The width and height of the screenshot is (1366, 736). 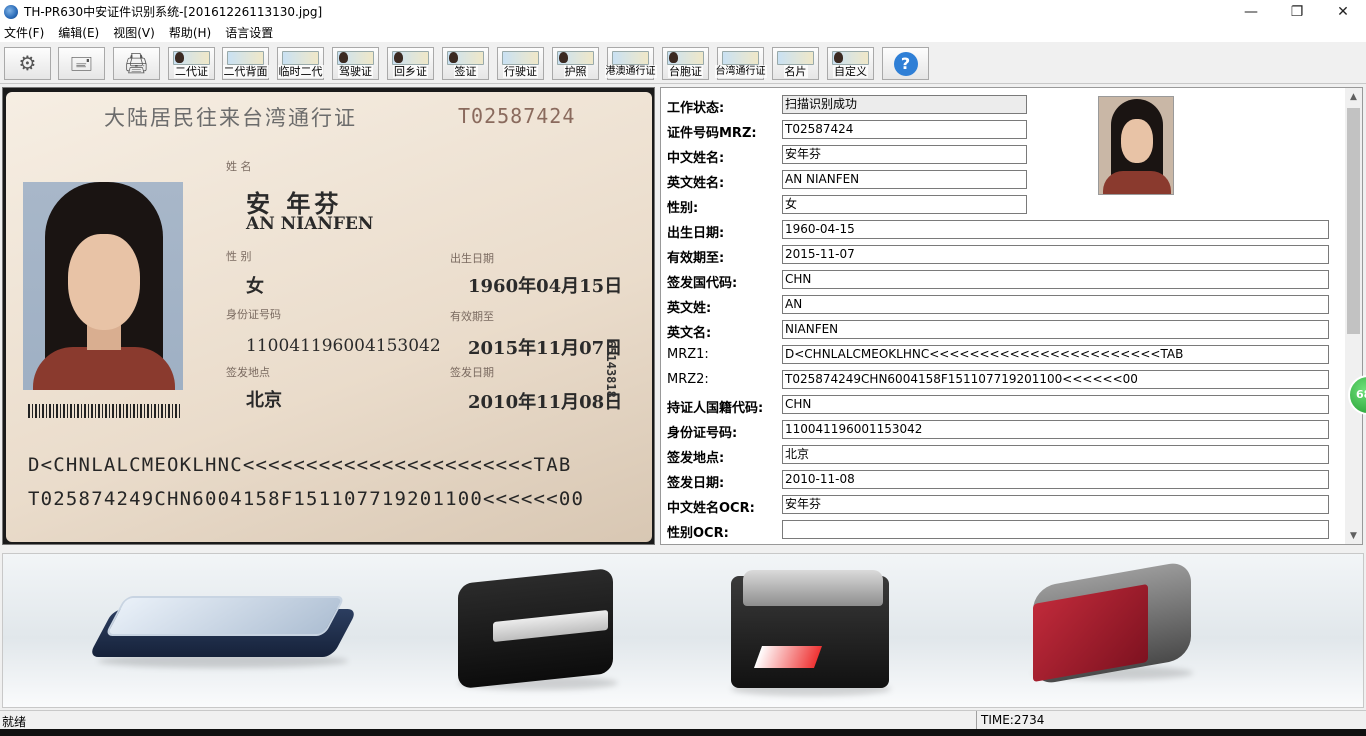 What do you see at coordinates (173, 12) in the screenshot?
I see `window-title: TH-PR630中安证件识别系统-[20161226113130.jpg]` at bounding box center [173, 12].